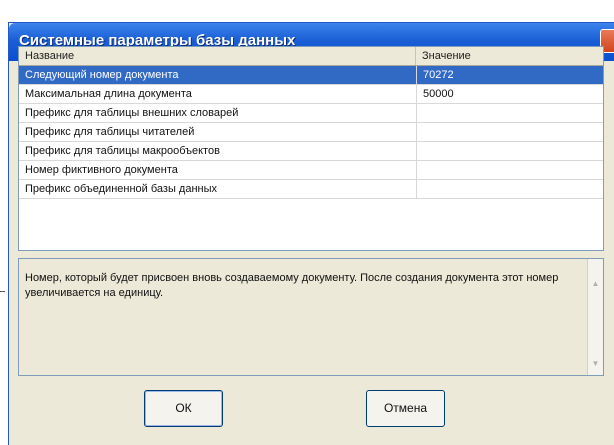 Image resolution: width=614 pixels, height=445 pixels. I want to click on row-value: 70272, so click(509, 75).